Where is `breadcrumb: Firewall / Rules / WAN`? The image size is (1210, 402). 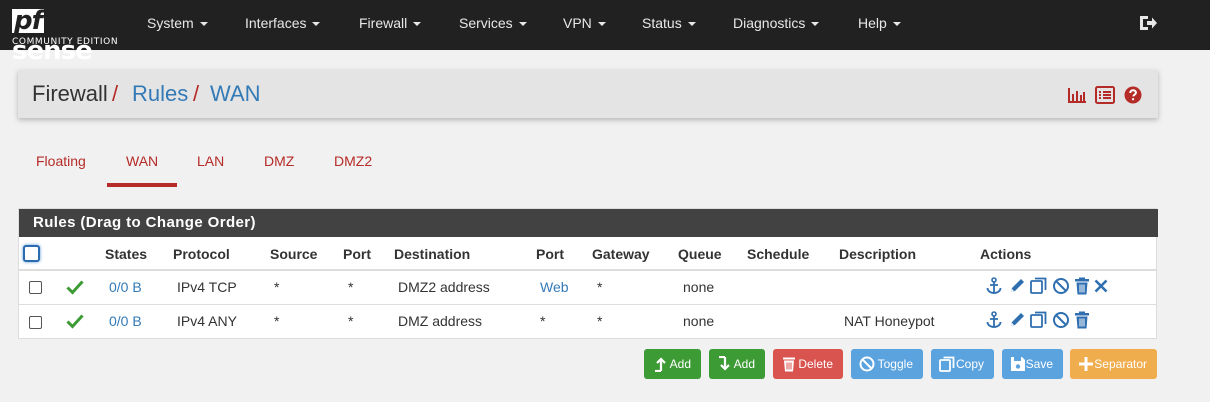
breadcrumb: Firewall / Rules / WAN is located at coordinates (588, 94).